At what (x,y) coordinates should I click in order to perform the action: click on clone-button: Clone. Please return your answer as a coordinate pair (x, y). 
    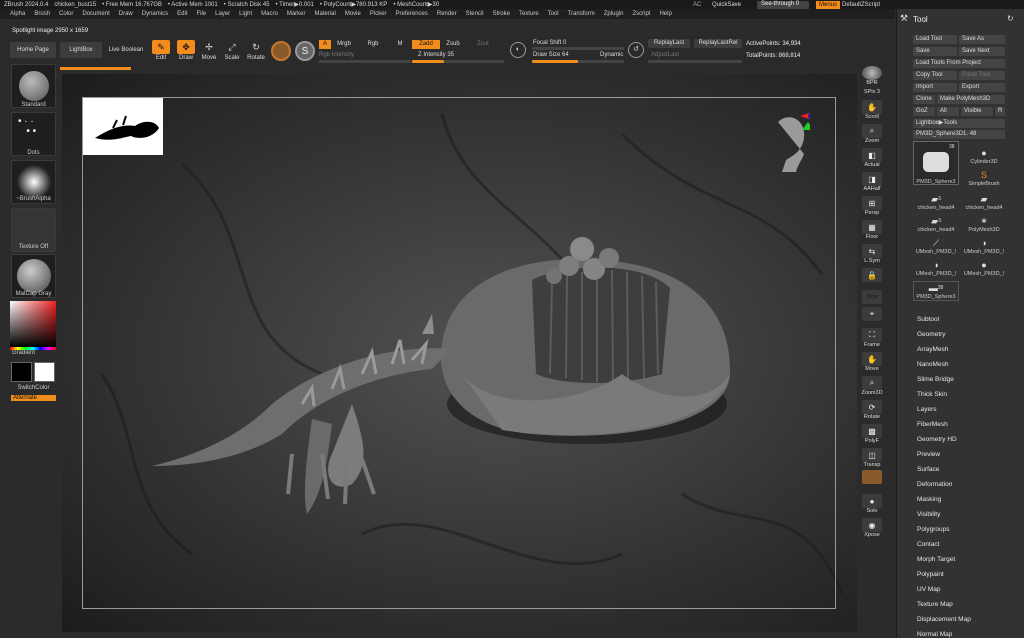
    Looking at the image, I should click on (924, 99).